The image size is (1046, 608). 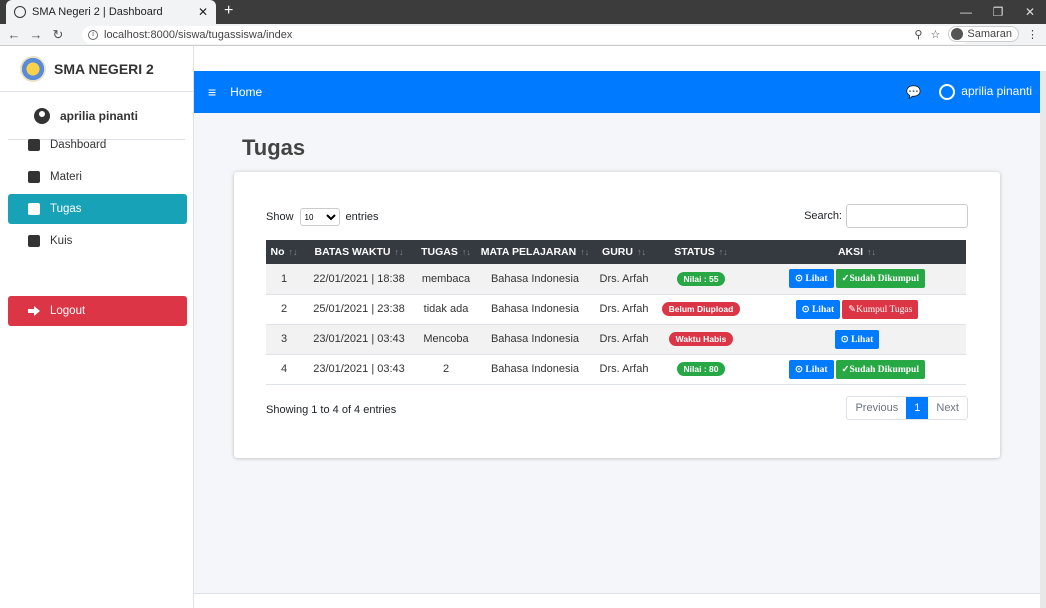 I want to click on sidebar-item-kuis: Kuis, so click(x=97, y=241).